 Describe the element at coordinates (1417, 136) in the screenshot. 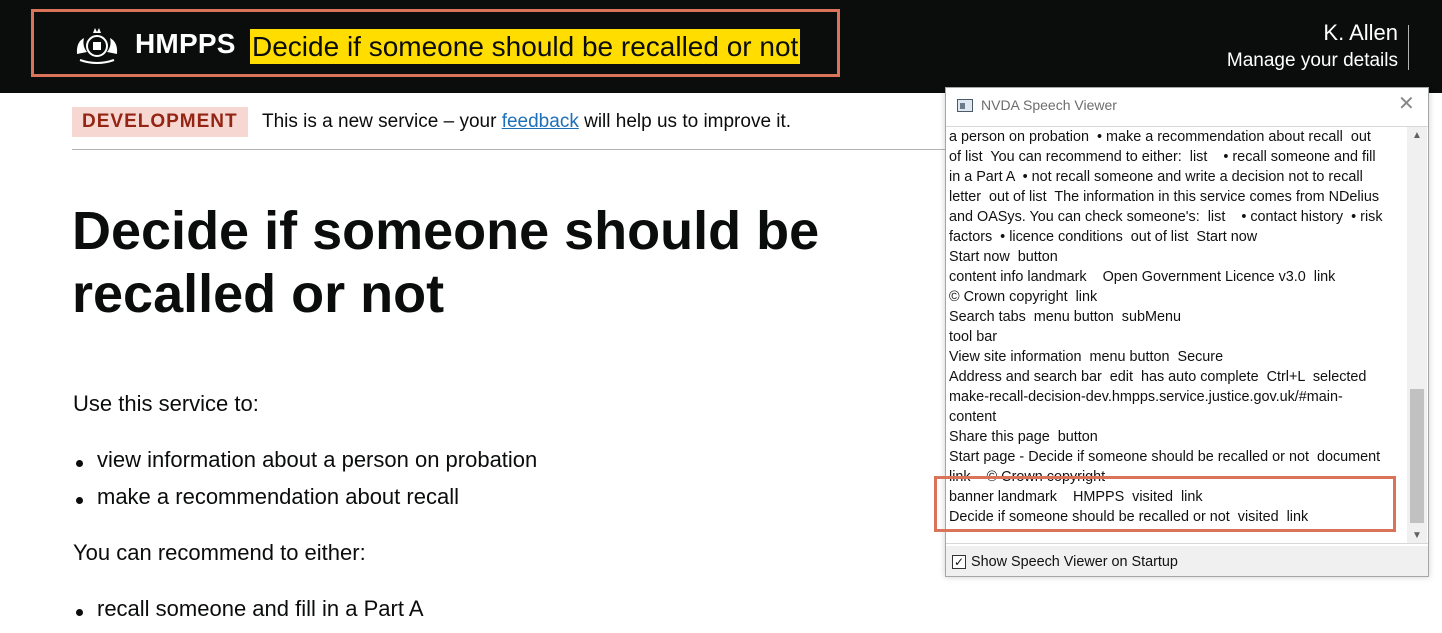

I see `scroll-up-icon: ▲` at that location.